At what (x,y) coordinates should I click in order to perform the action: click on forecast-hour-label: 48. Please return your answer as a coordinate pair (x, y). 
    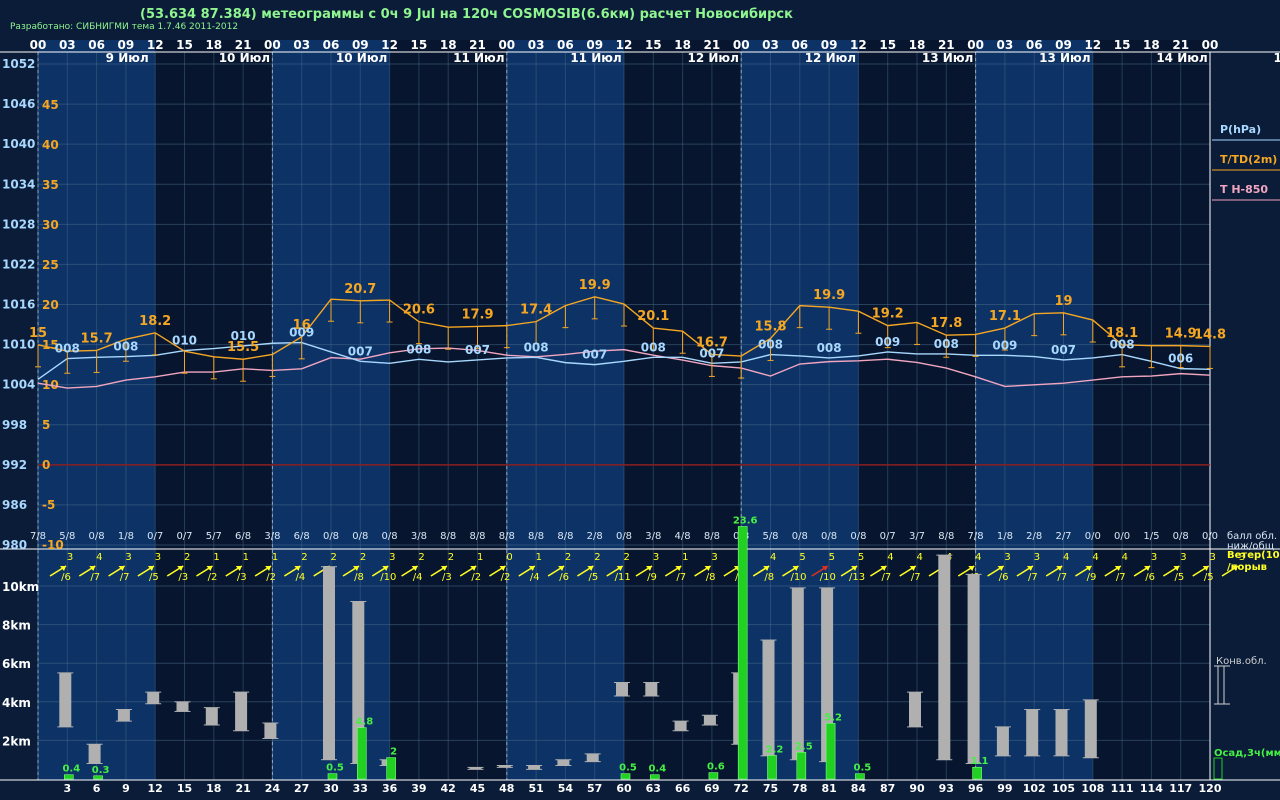
    Looking at the image, I should click on (506, 788).